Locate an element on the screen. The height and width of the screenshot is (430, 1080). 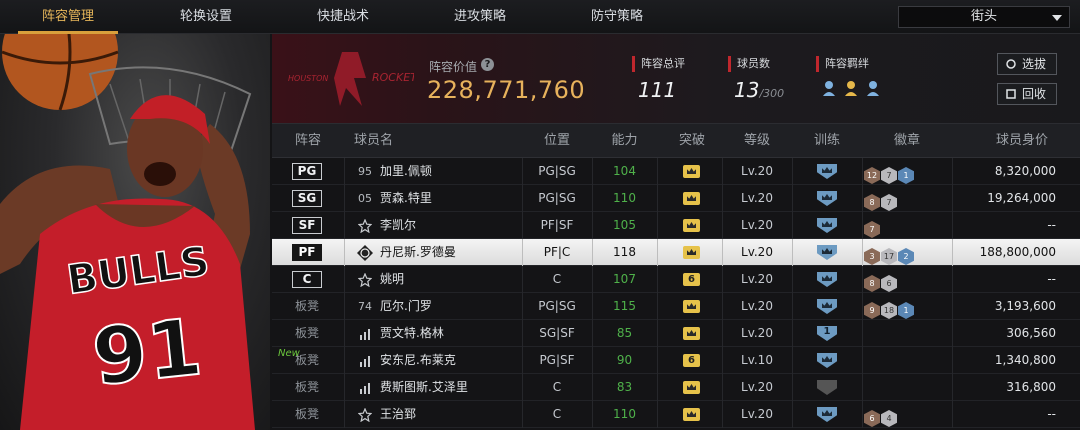
player-ability: 118 is located at coordinates (624, 252).